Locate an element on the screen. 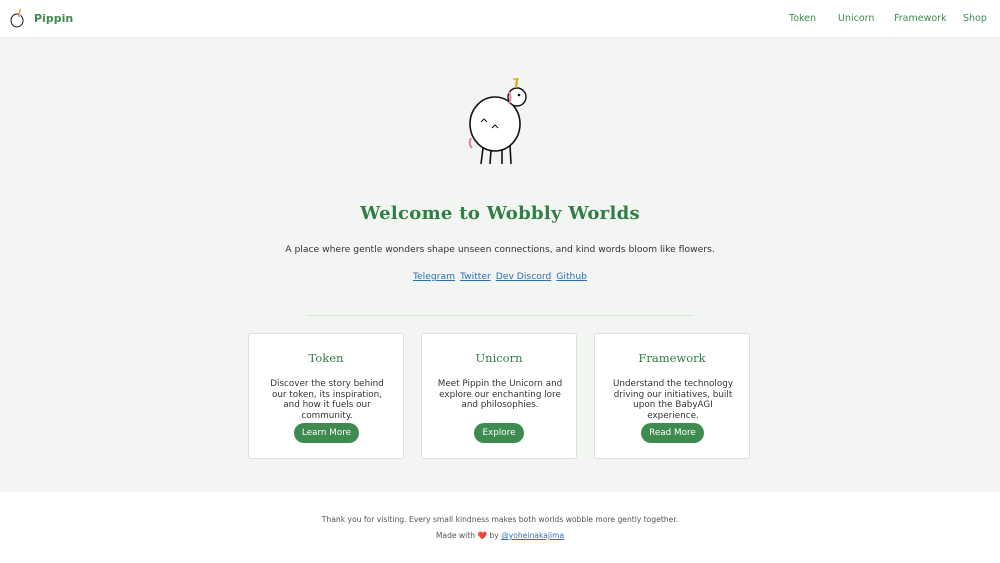 This screenshot has height=563, width=1000. unicorn-logo-icon is located at coordinates (17, 18).